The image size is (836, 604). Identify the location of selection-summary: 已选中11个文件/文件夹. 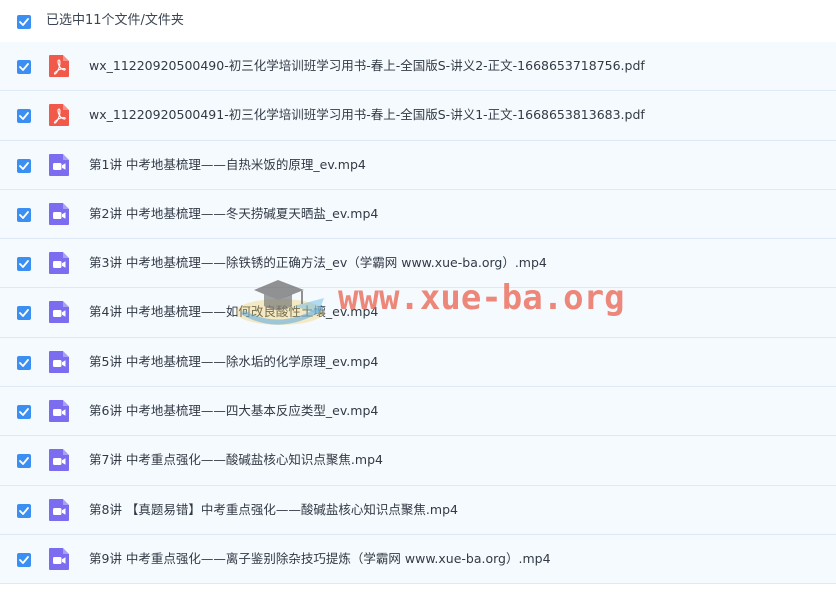
(115, 20).